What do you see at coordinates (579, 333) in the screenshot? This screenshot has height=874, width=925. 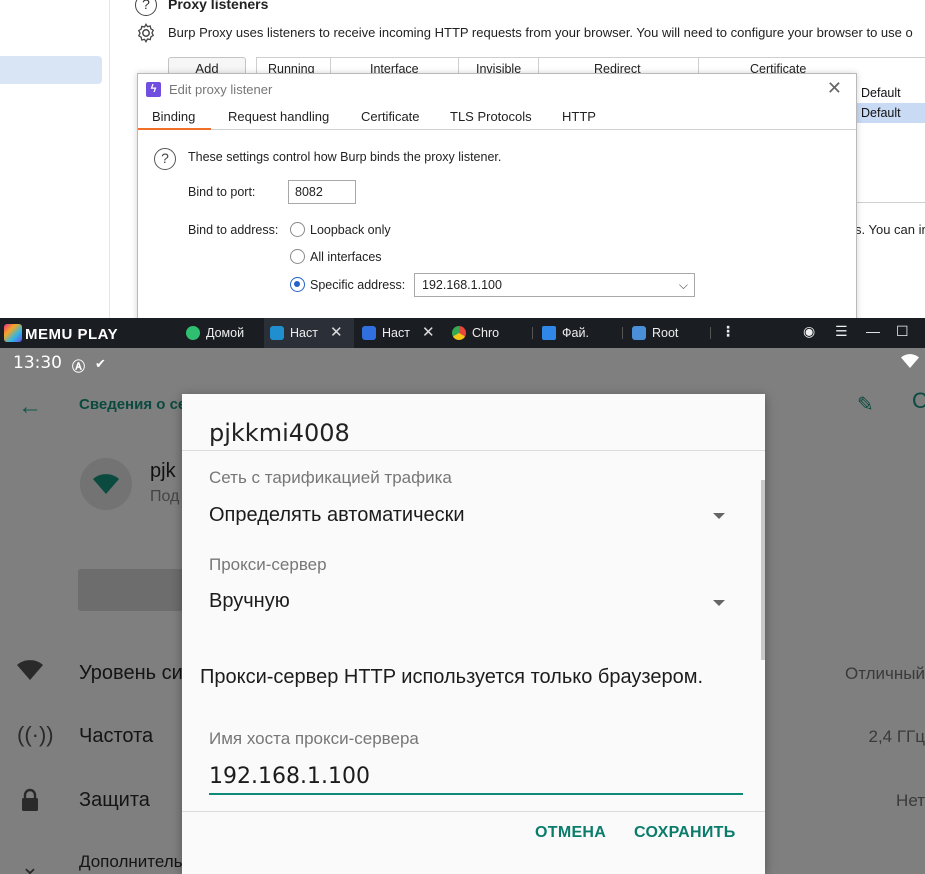 I see `memu-tab-files: Фай.` at bounding box center [579, 333].